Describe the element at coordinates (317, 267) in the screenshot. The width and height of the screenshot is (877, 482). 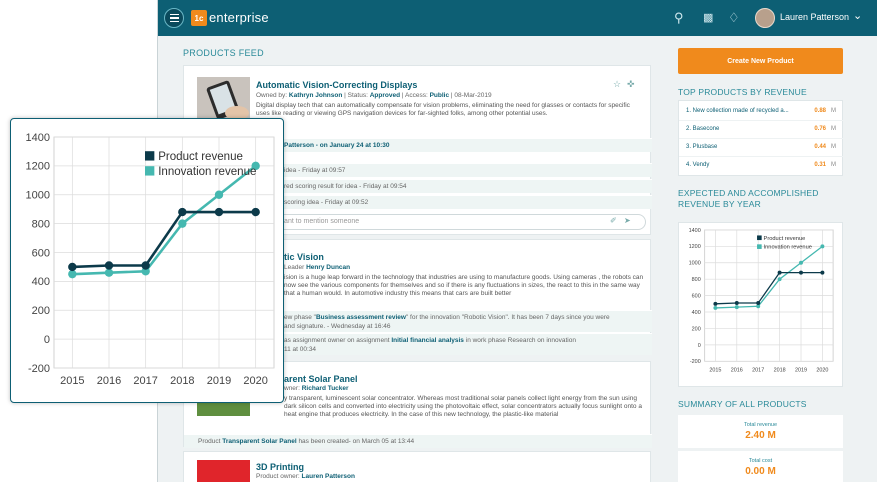
I see `product-meta: Leader Henry Duncan` at that location.